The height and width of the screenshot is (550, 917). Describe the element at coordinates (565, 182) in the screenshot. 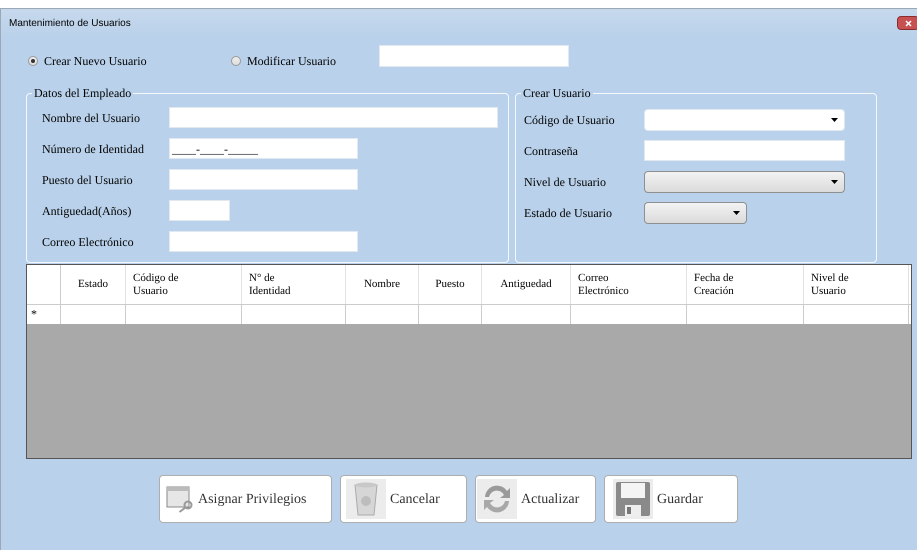

I see `field-label: Nivel de Usuario` at that location.